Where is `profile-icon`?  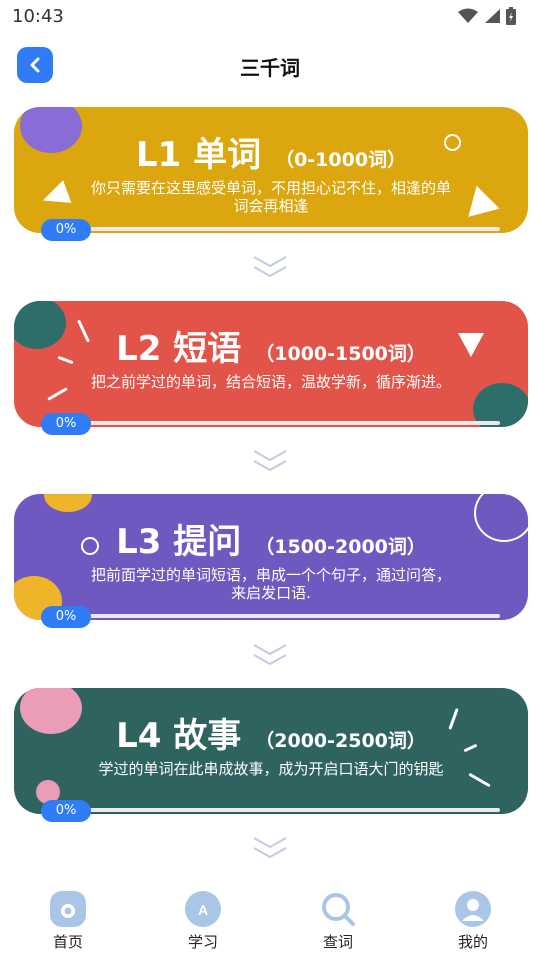 profile-icon is located at coordinates (473, 909).